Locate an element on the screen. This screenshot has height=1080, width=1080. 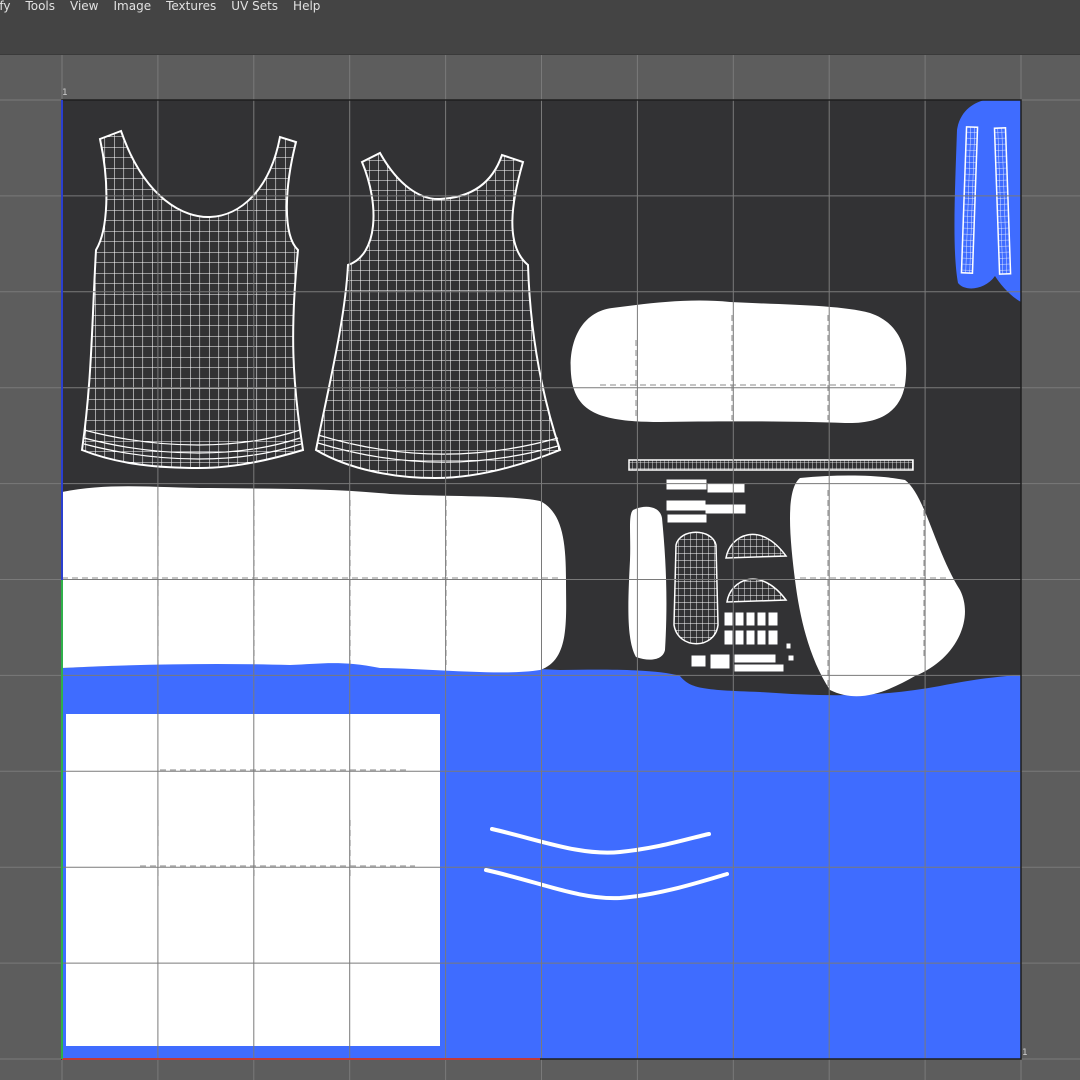
menu-textures: Textures is located at coordinates (190, 6).